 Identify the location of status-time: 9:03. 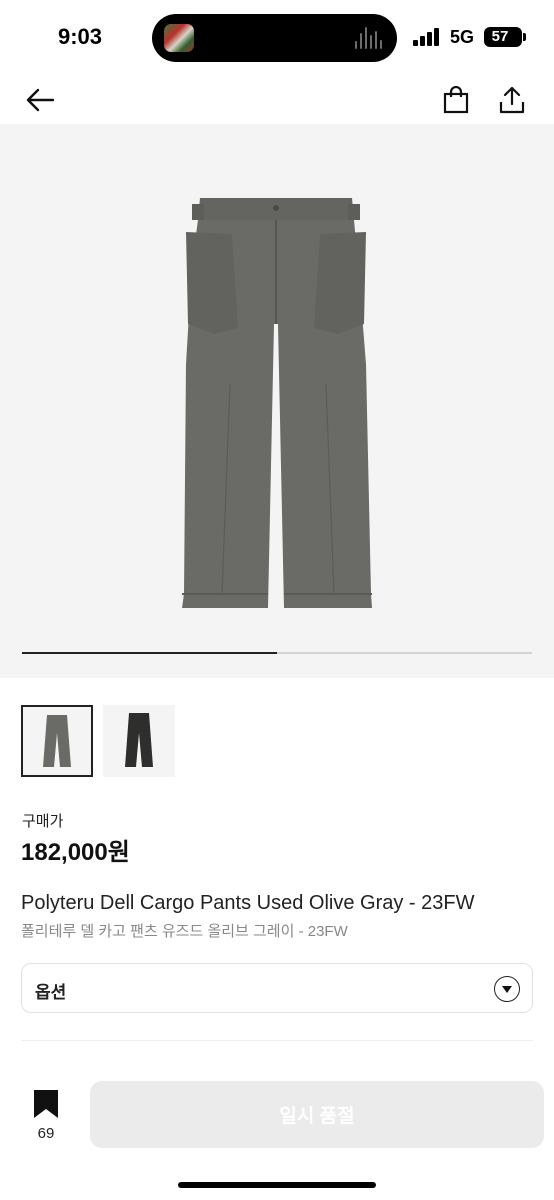
(80, 36).